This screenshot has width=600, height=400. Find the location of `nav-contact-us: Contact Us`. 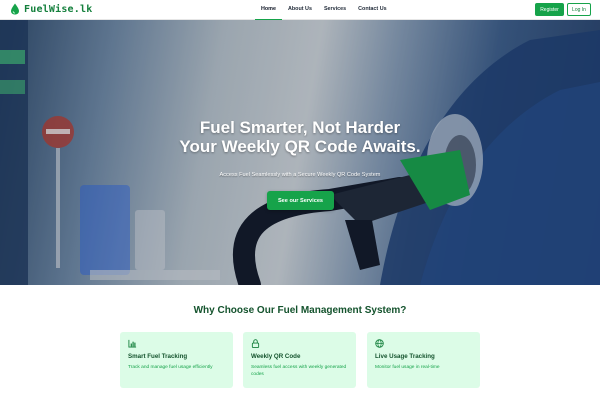

nav-contact-us: Contact Us is located at coordinates (372, 10).